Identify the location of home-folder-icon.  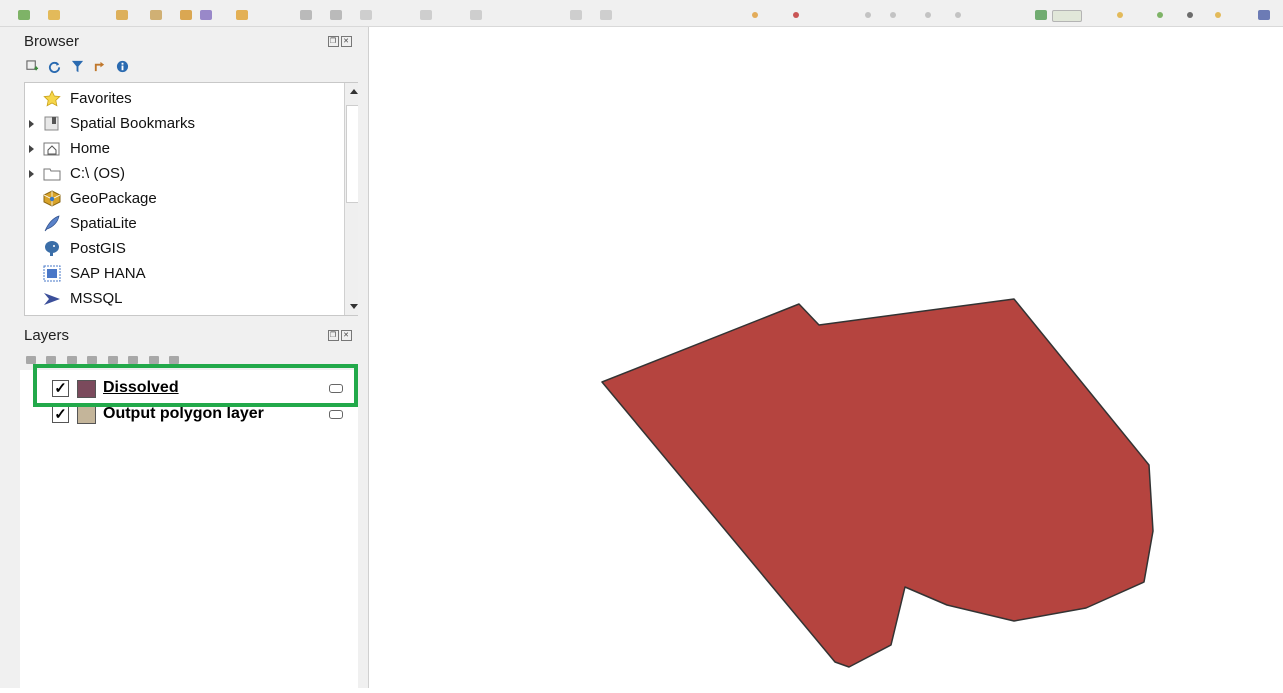
(51, 149).